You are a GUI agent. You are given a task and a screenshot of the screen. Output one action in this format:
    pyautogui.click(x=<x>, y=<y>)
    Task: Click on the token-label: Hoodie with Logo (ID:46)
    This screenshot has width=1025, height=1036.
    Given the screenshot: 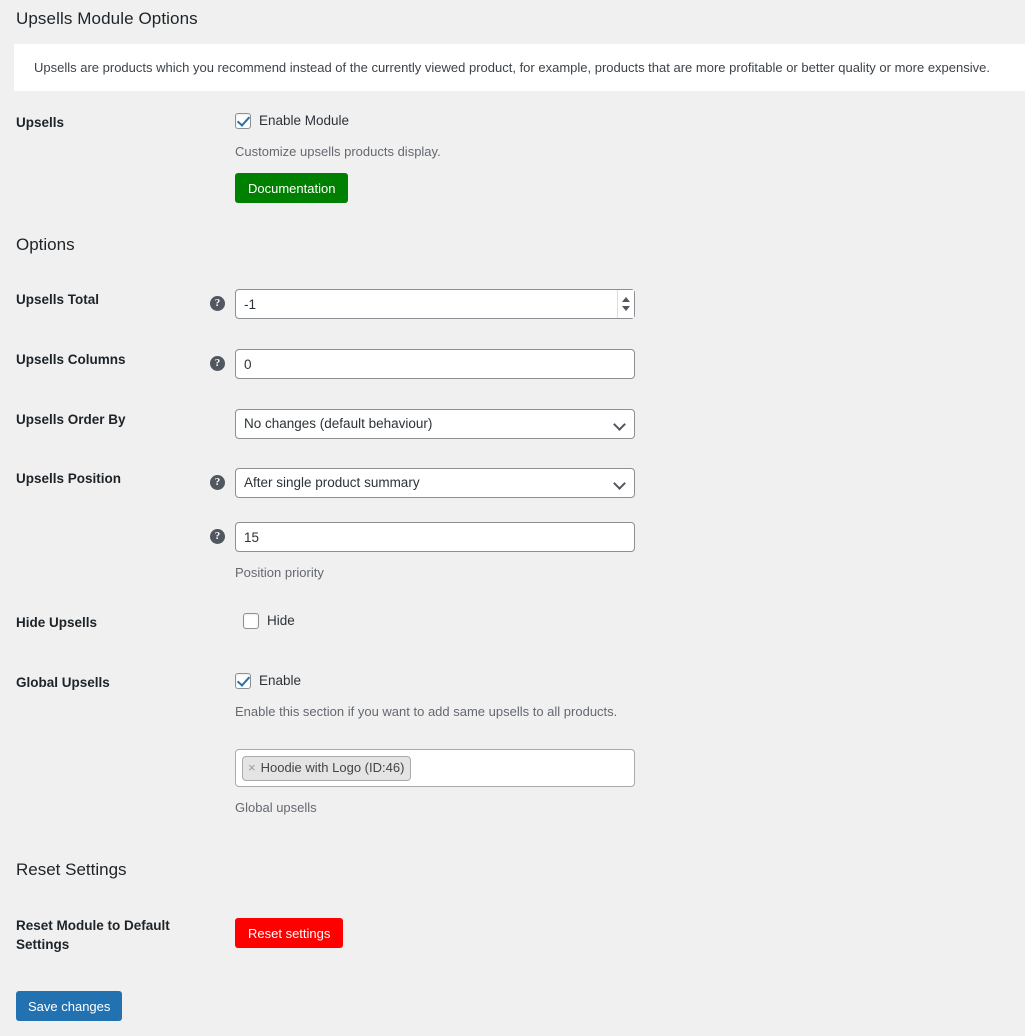 What is the action you would take?
    pyautogui.click(x=332, y=767)
    